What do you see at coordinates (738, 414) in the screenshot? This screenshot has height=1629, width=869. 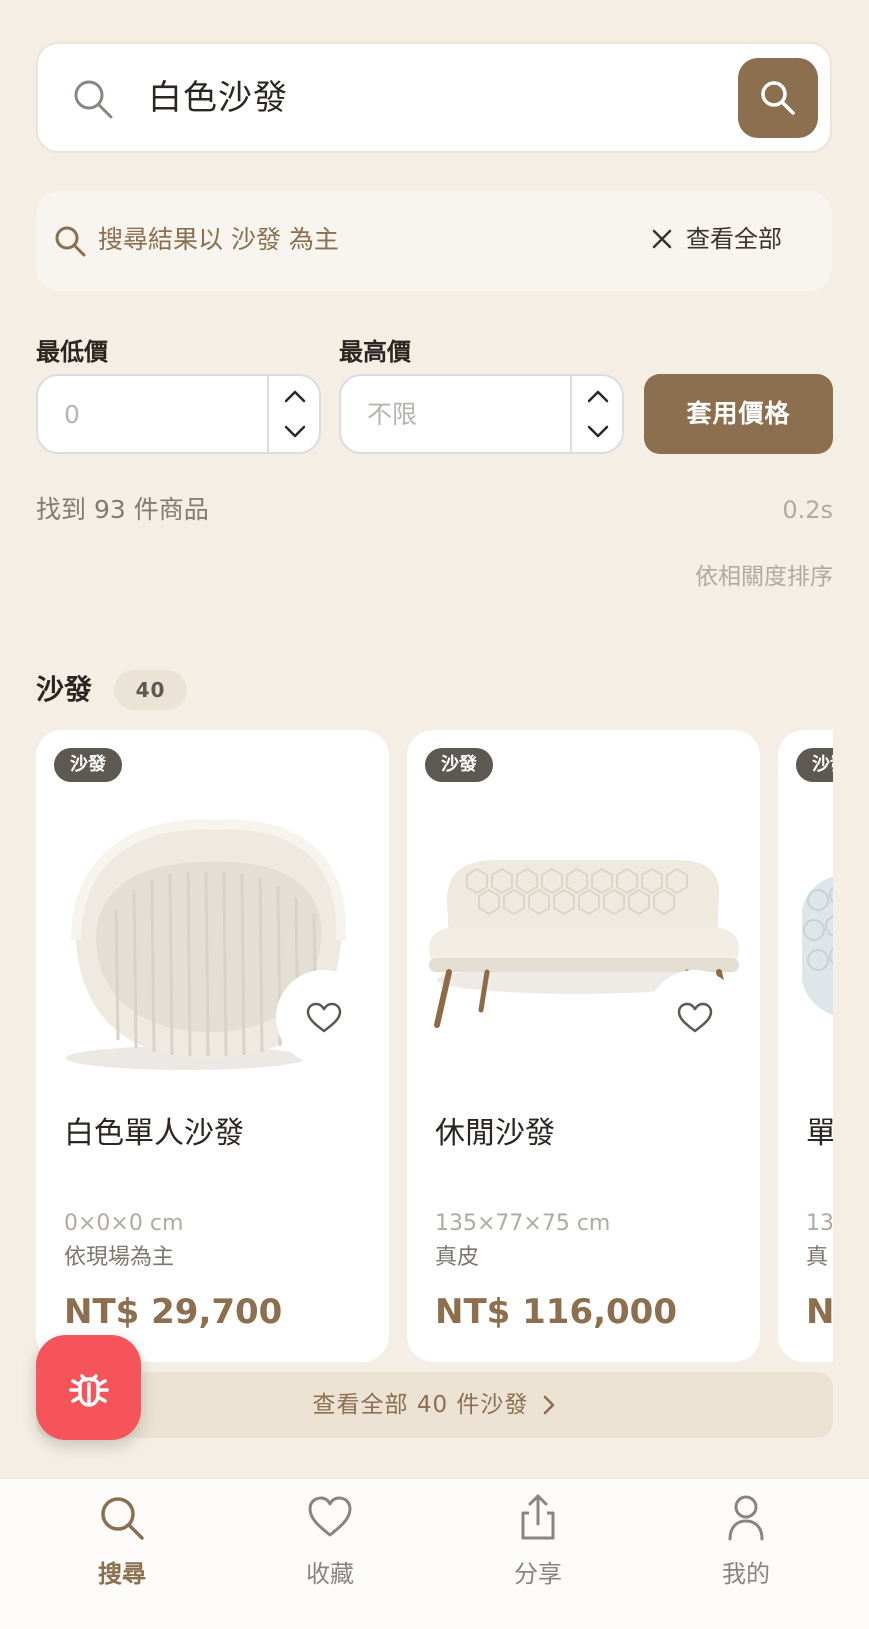 I see `apply-price-button: 套用價格` at bounding box center [738, 414].